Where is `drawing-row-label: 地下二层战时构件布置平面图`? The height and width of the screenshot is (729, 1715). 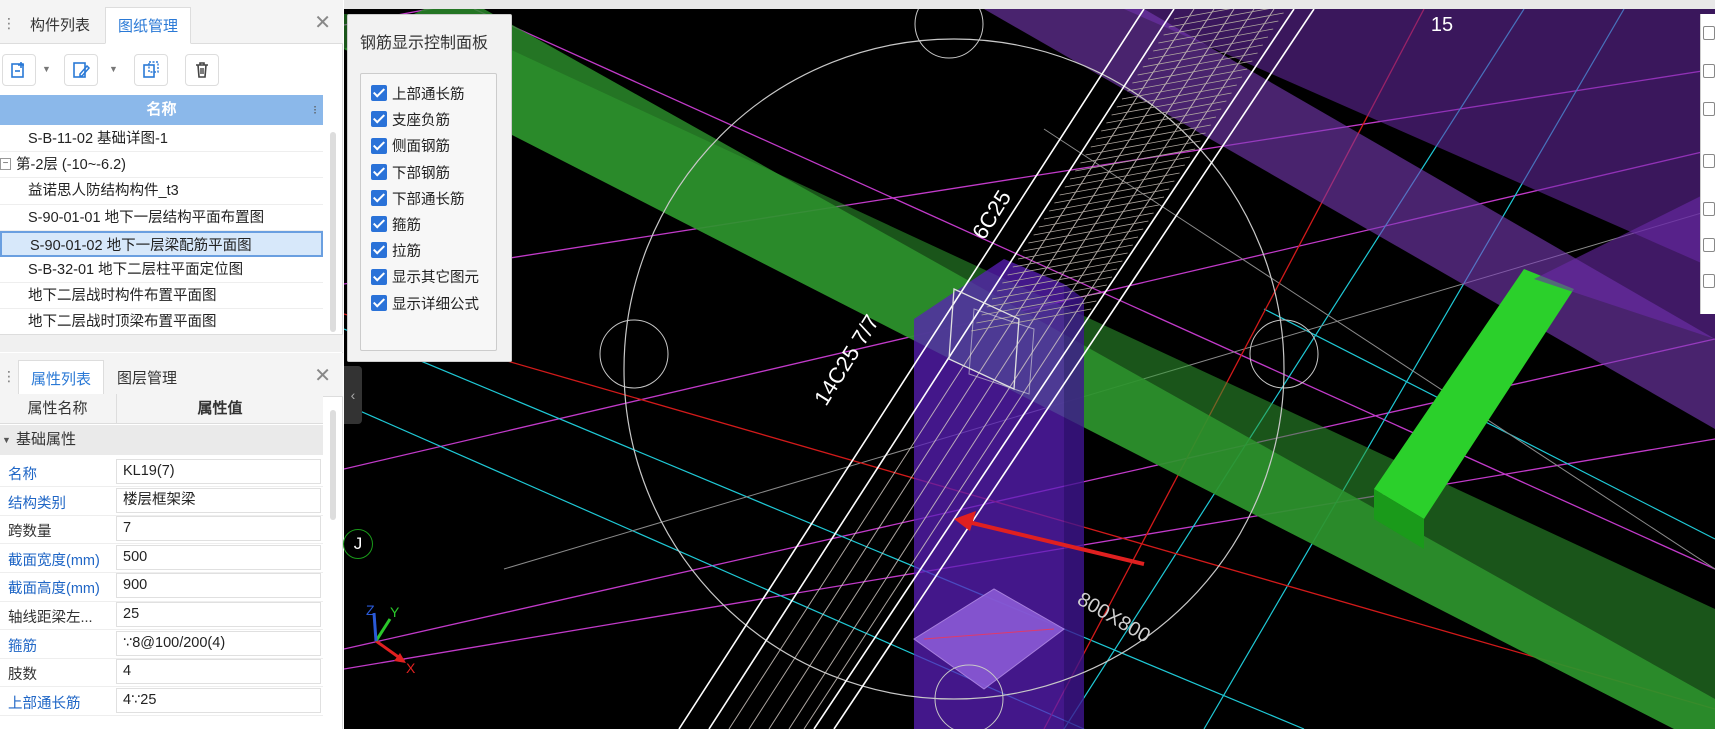
drawing-row-label: 地下二层战时构件布置平面图 is located at coordinates (122, 296).